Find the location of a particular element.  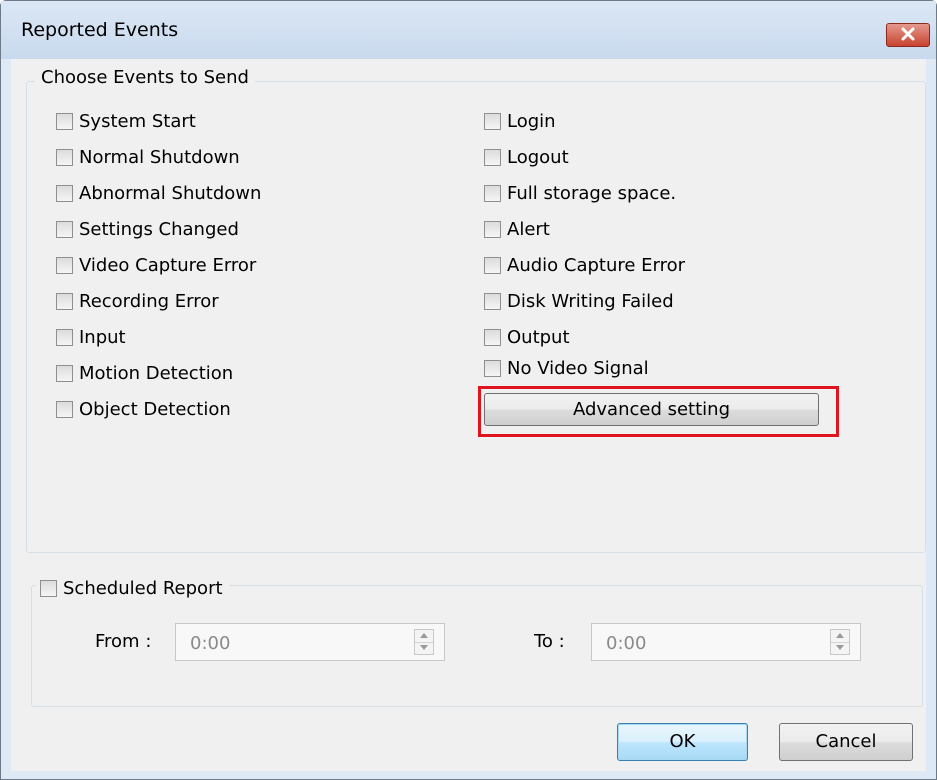

from-spinner is located at coordinates (424, 642).